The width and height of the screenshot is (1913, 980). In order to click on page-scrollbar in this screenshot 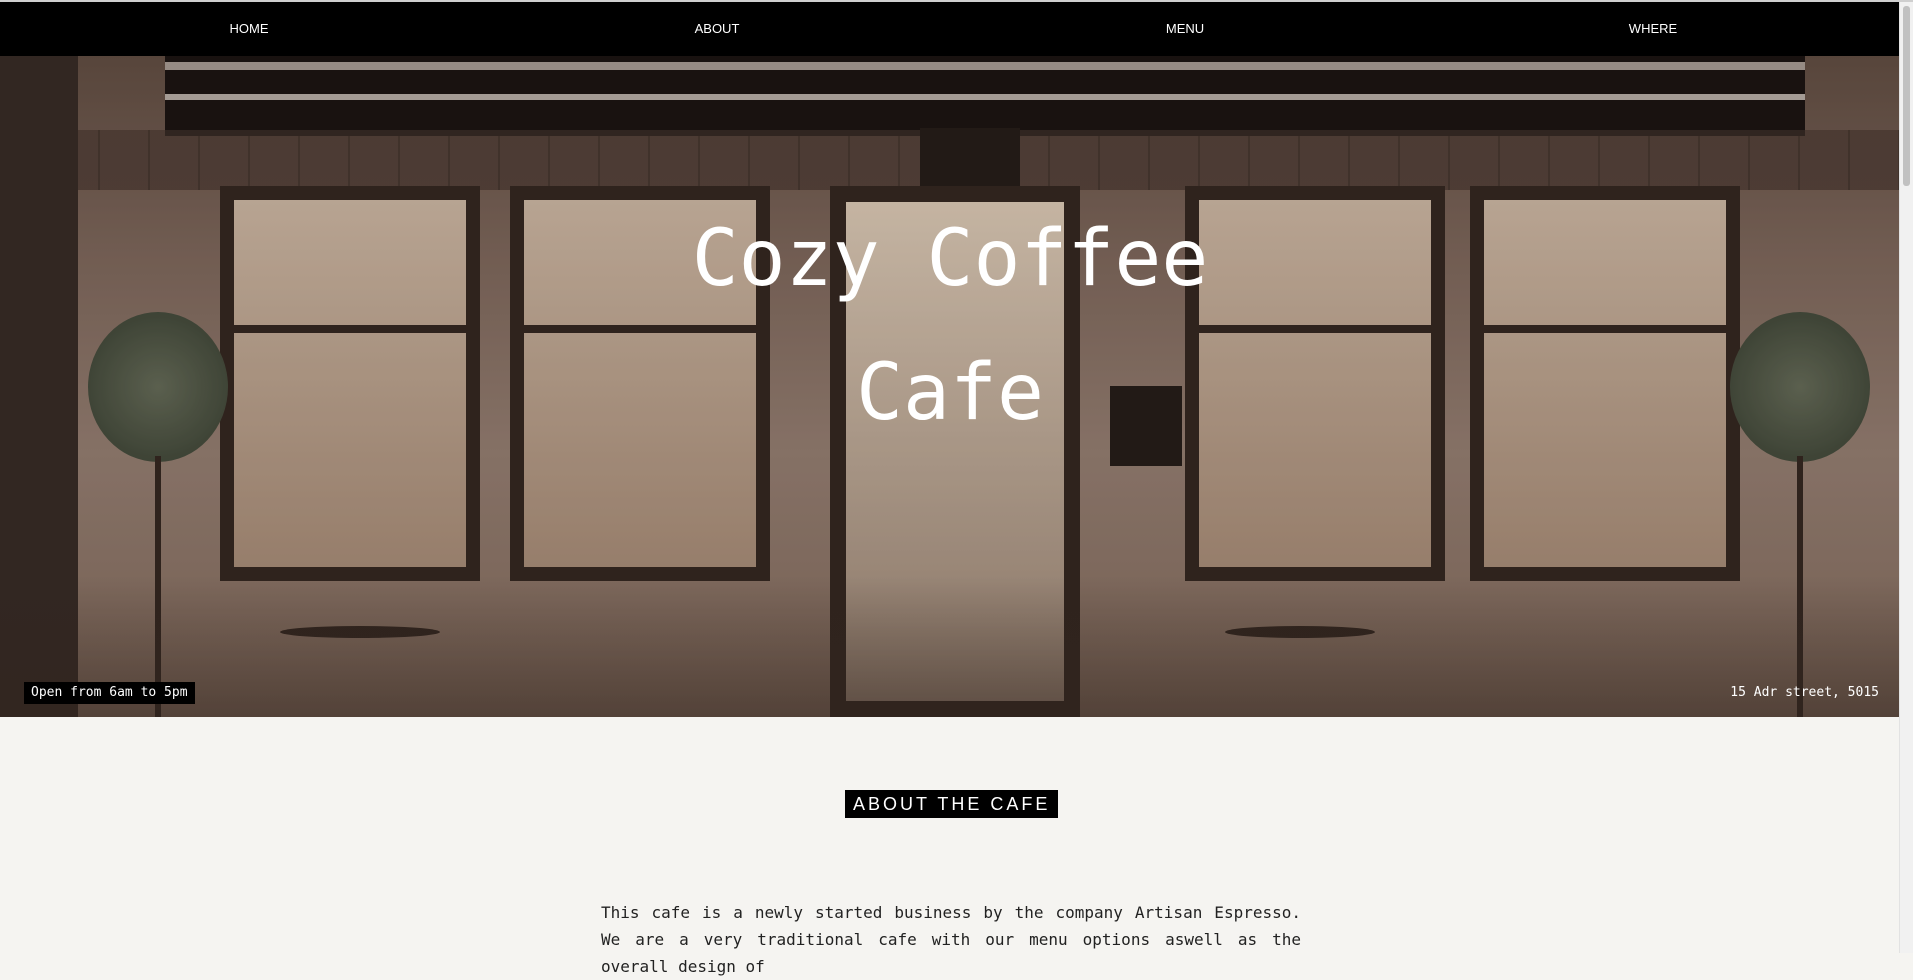, I will do `click(1906, 477)`.